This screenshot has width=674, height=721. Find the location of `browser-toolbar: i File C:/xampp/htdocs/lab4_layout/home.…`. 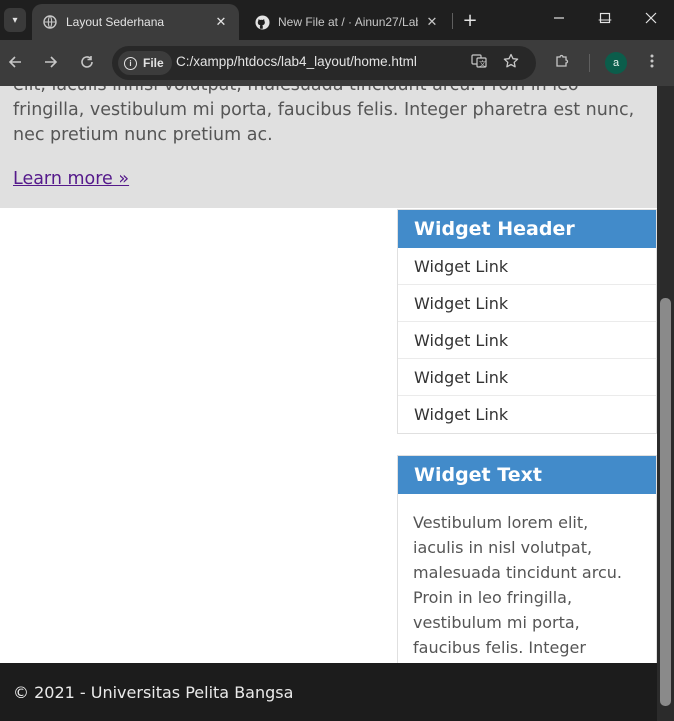

browser-toolbar: i File C:/xampp/htdocs/lab4_layout/home.… is located at coordinates (337, 63).